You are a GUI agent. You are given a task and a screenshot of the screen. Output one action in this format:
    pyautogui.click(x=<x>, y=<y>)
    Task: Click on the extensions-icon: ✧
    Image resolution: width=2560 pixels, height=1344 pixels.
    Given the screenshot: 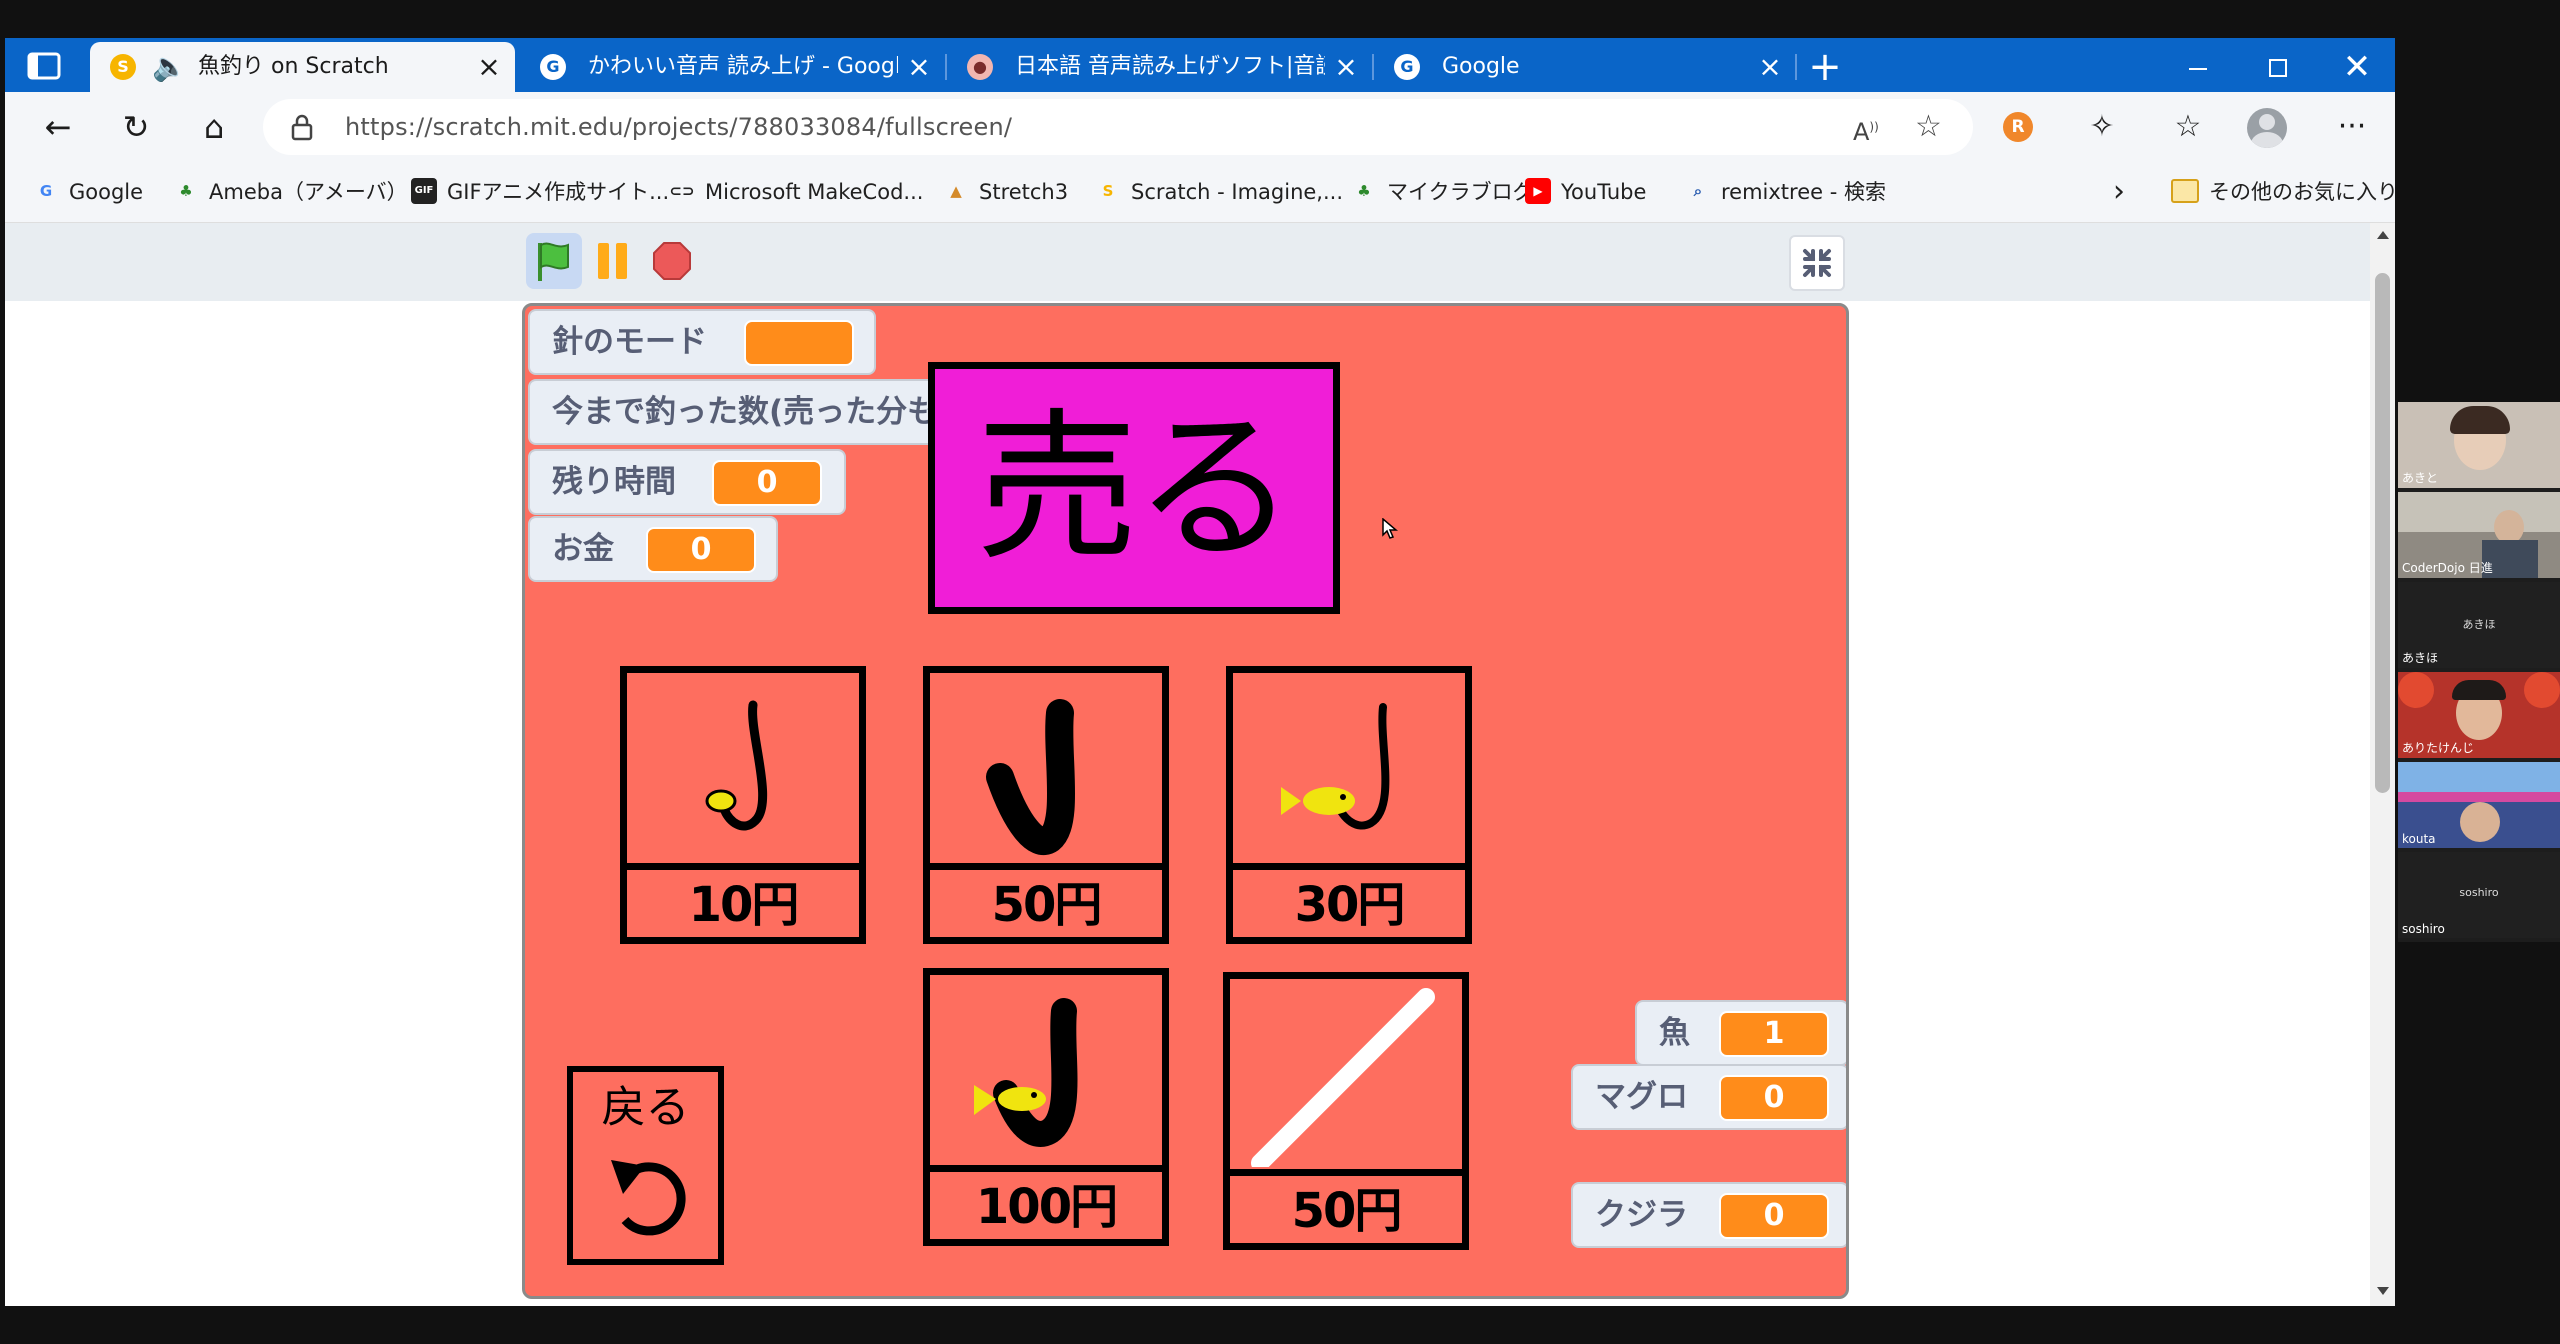 What is the action you would take?
    pyautogui.click(x=2102, y=127)
    